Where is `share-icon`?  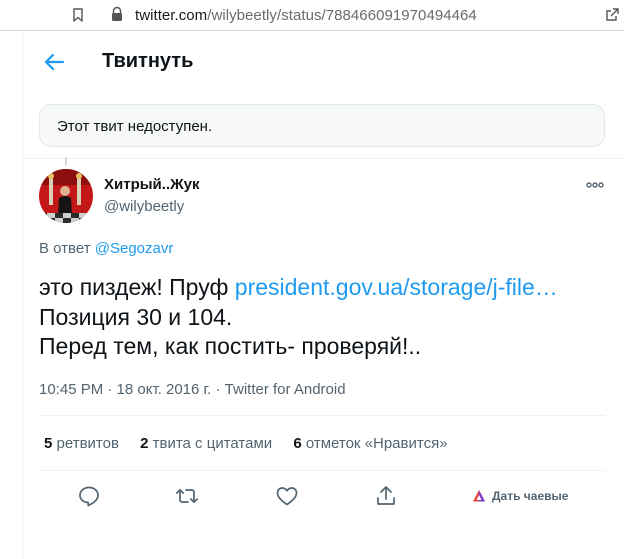
share-icon is located at coordinates (386, 496).